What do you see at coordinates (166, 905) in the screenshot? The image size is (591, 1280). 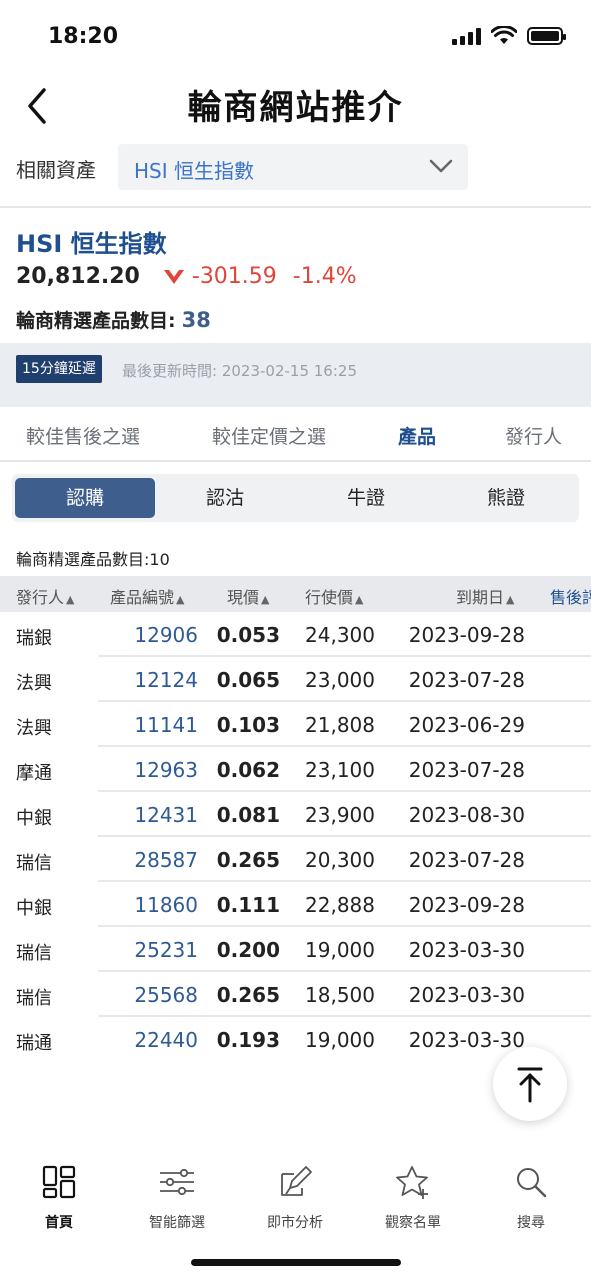 I see `cell-code: 11860` at bounding box center [166, 905].